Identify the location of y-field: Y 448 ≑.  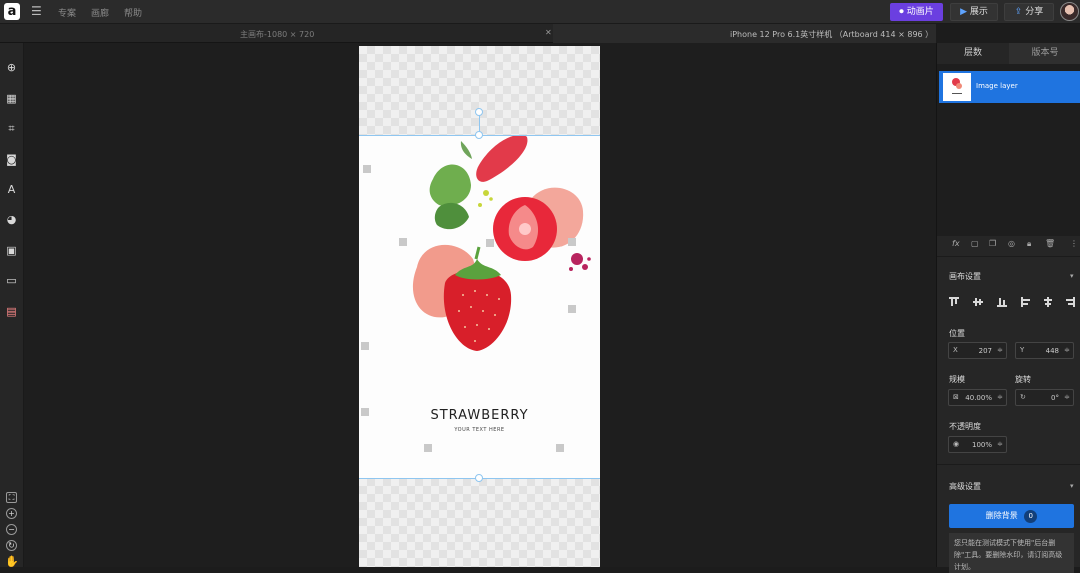
(1044, 350).